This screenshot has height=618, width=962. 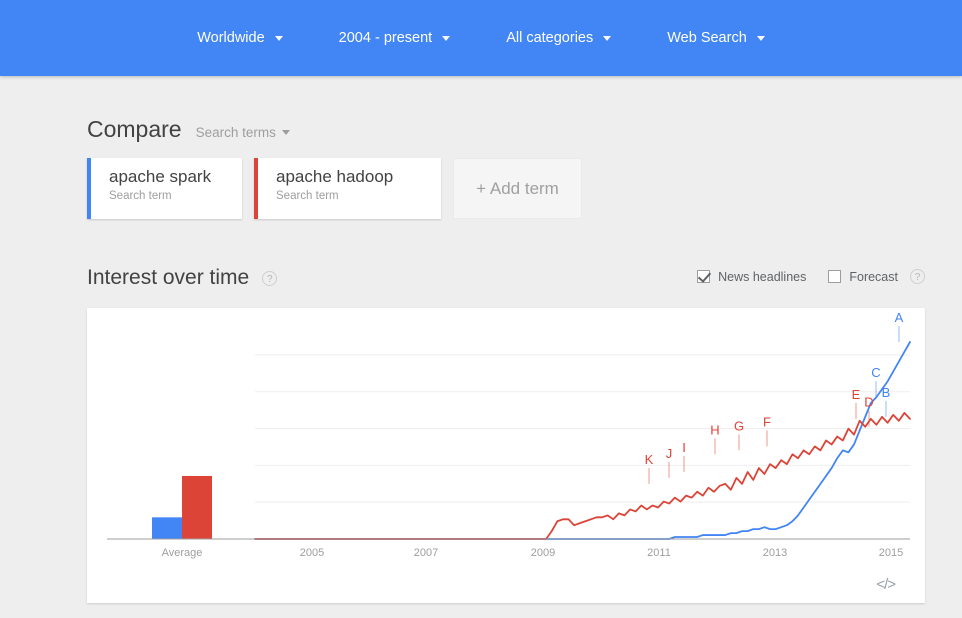 I want to click on search-term-card-hadoop: apache hadoop Search term, so click(x=347, y=188).